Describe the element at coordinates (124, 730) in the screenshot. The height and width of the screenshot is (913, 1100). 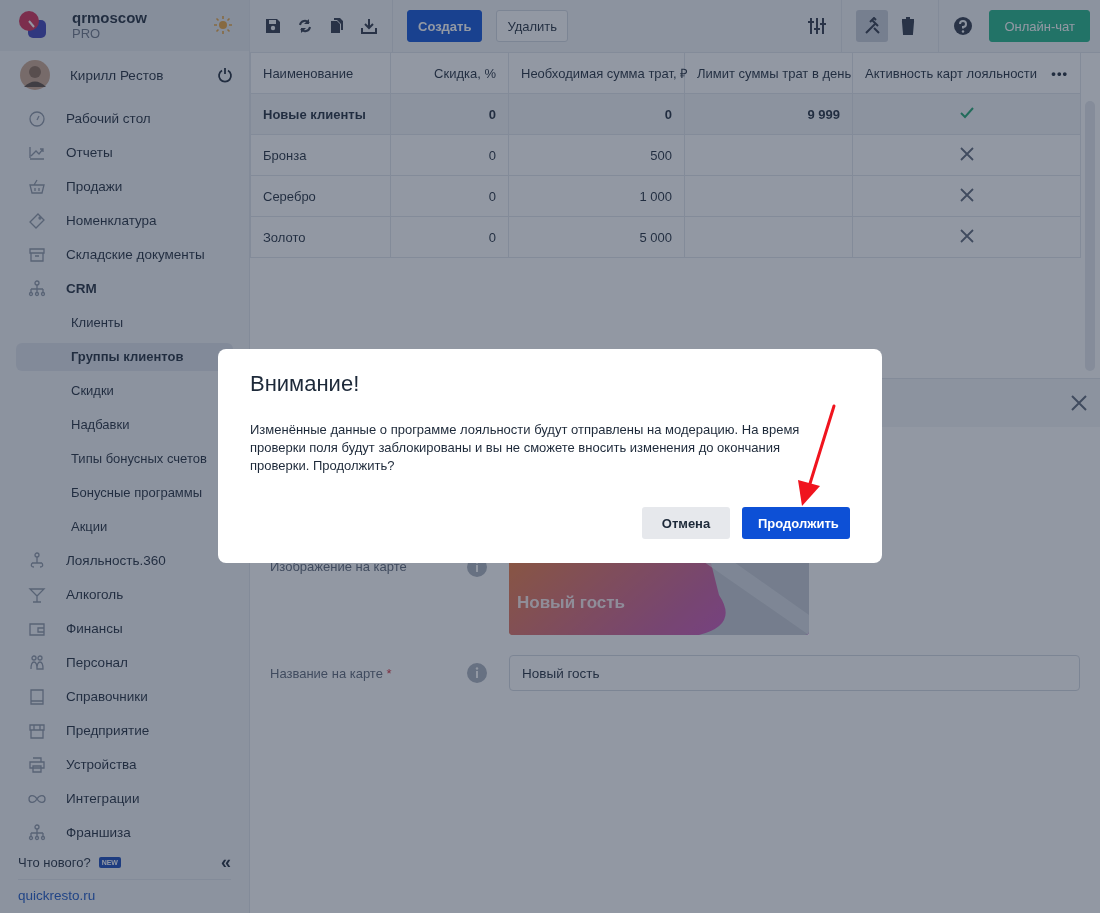
I see `nav-item: Предприятие` at that location.